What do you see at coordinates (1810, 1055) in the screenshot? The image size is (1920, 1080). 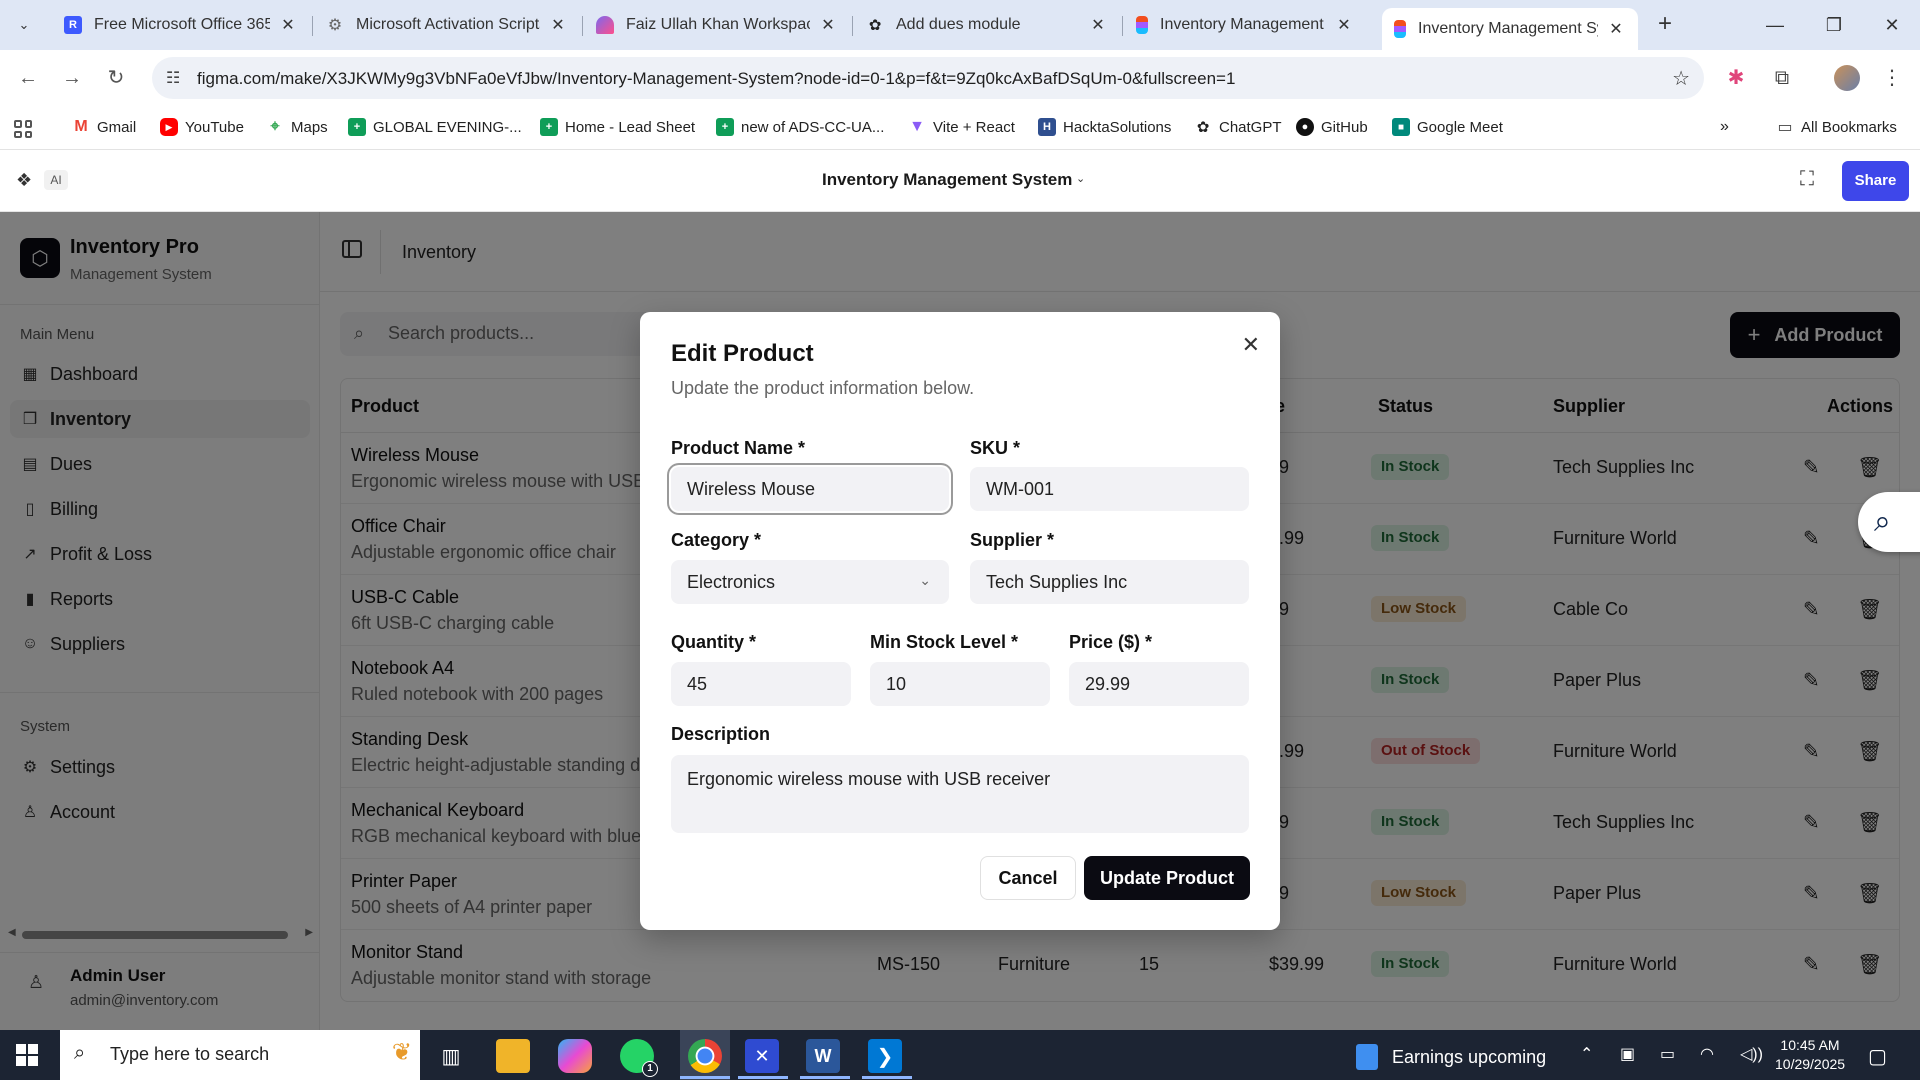 I see `system-clock: 10:45 AM 10/29/2025` at bounding box center [1810, 1055].